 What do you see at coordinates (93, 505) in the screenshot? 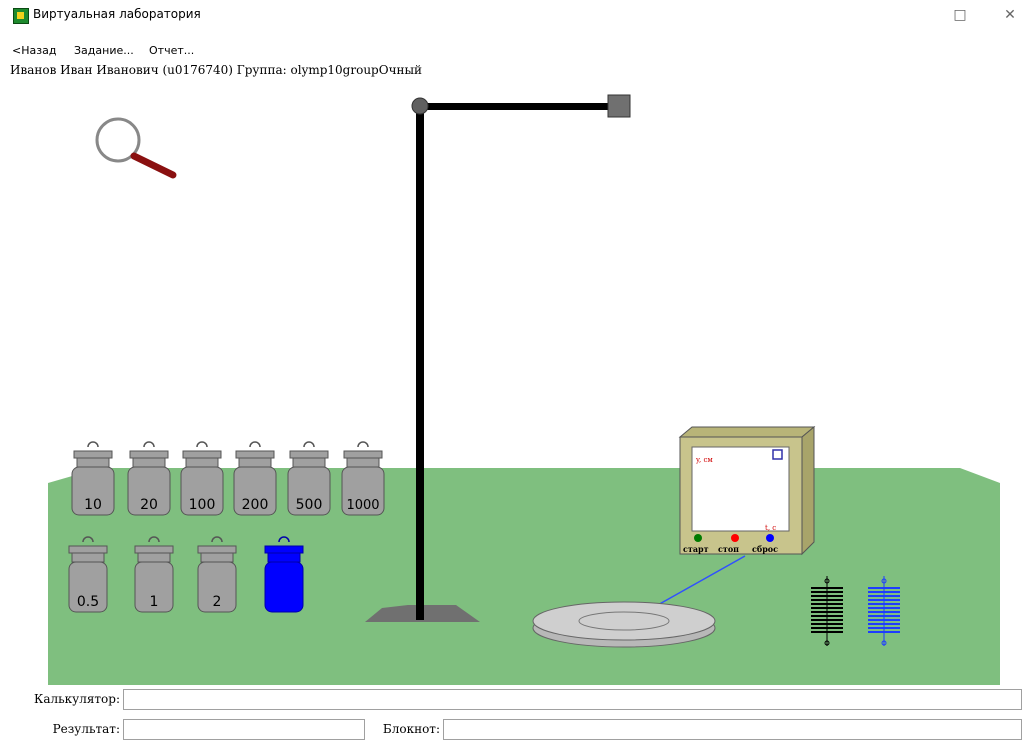
I see `weight-label: 10` at bounding box center [93, 505].